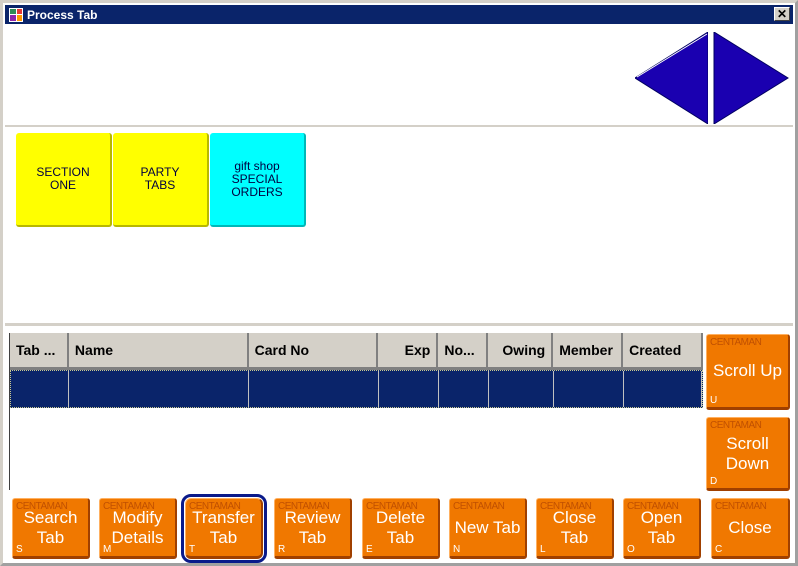 The height and width of the screenshot is (566, 798). I want to click on hotkey-label: M, so click(107, 549).